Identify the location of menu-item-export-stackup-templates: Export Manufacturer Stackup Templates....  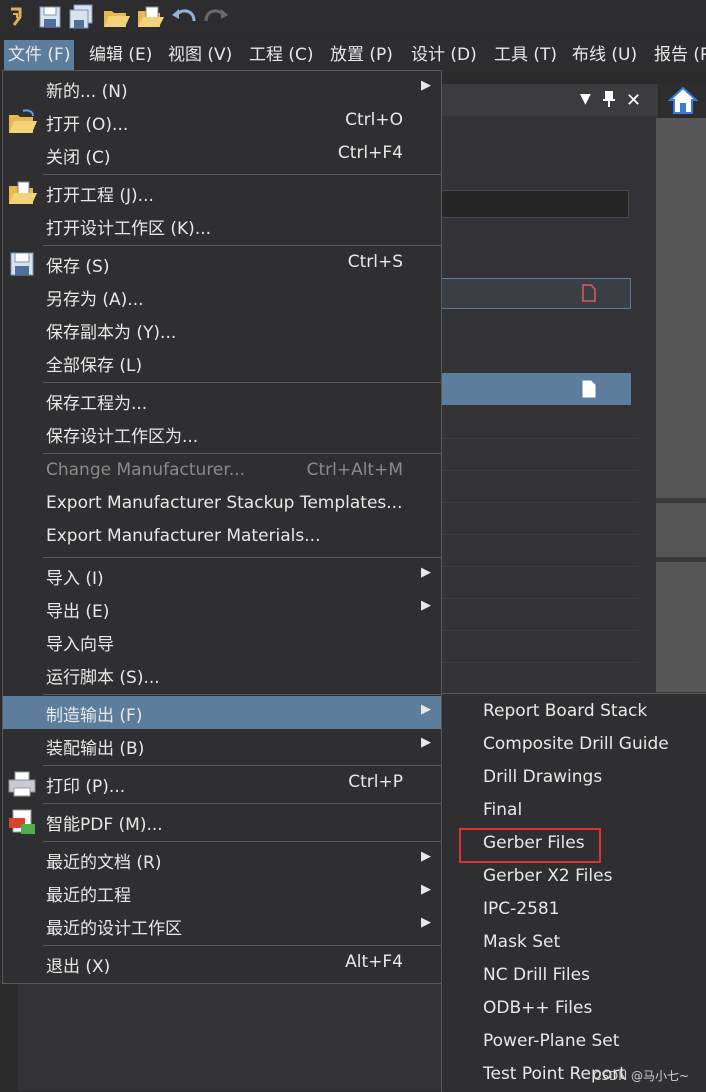
(222, 504).